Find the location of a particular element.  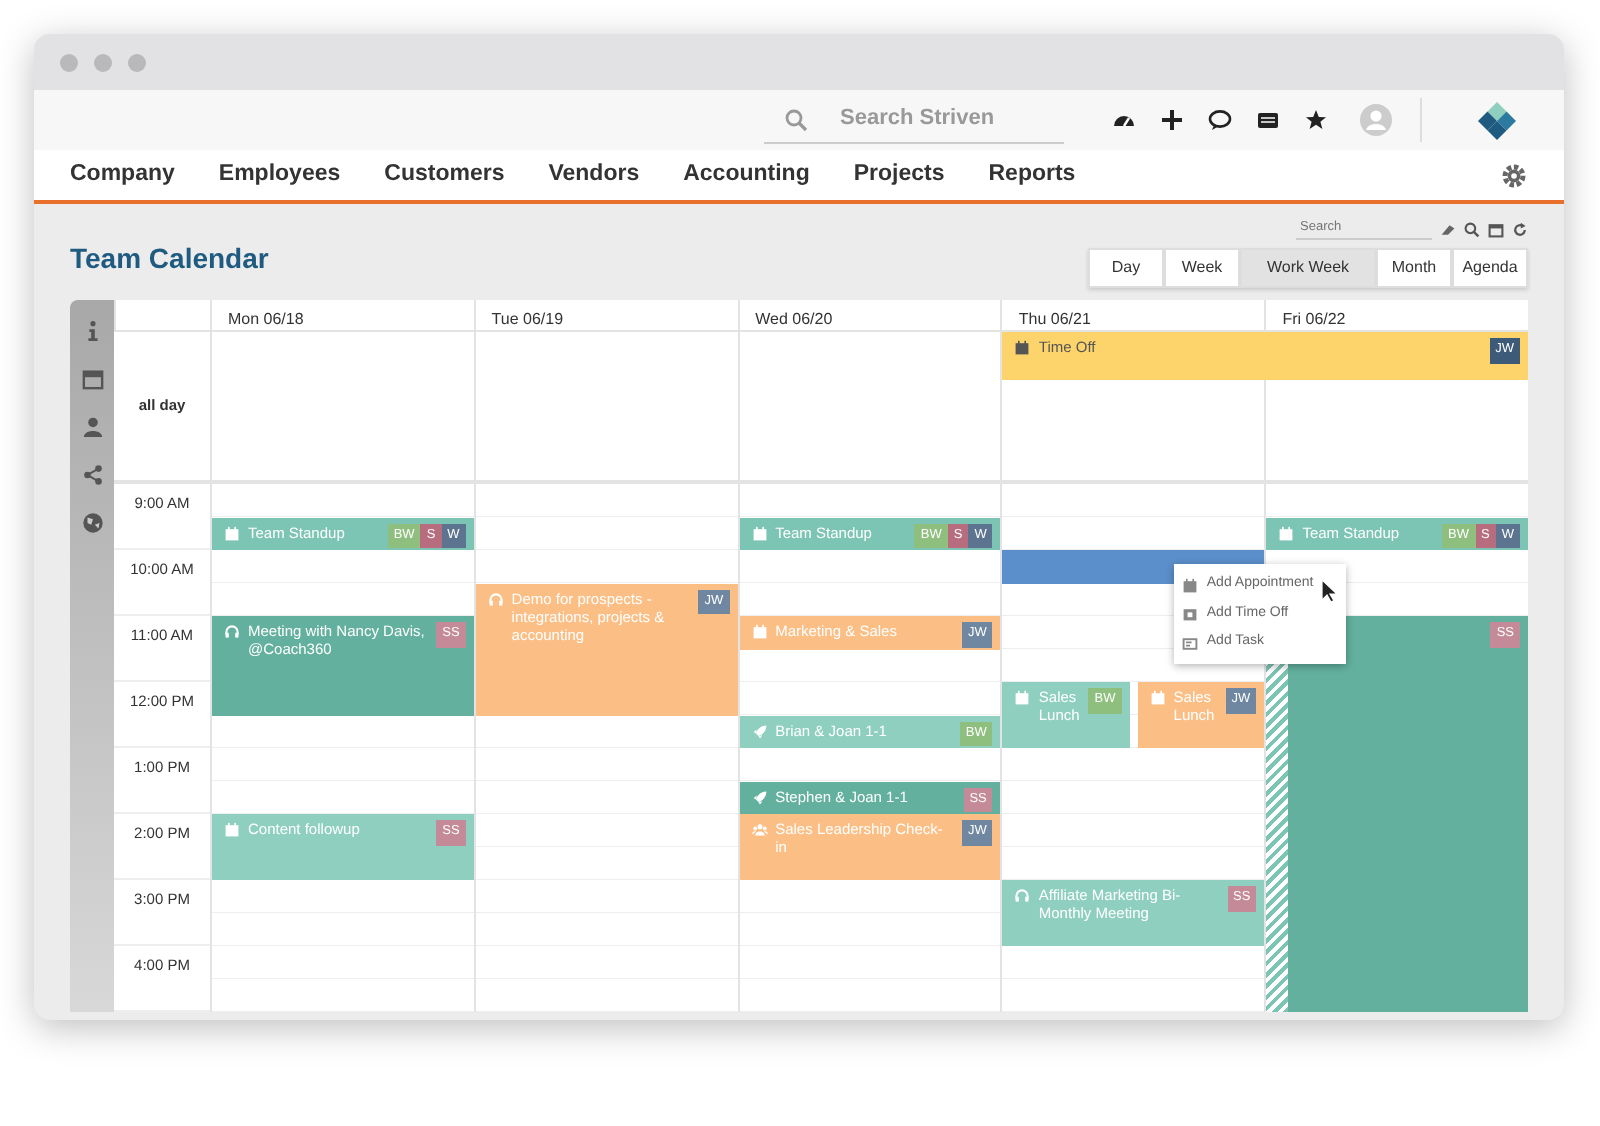

nav-link: Projects is located at coordinates (899, 175).